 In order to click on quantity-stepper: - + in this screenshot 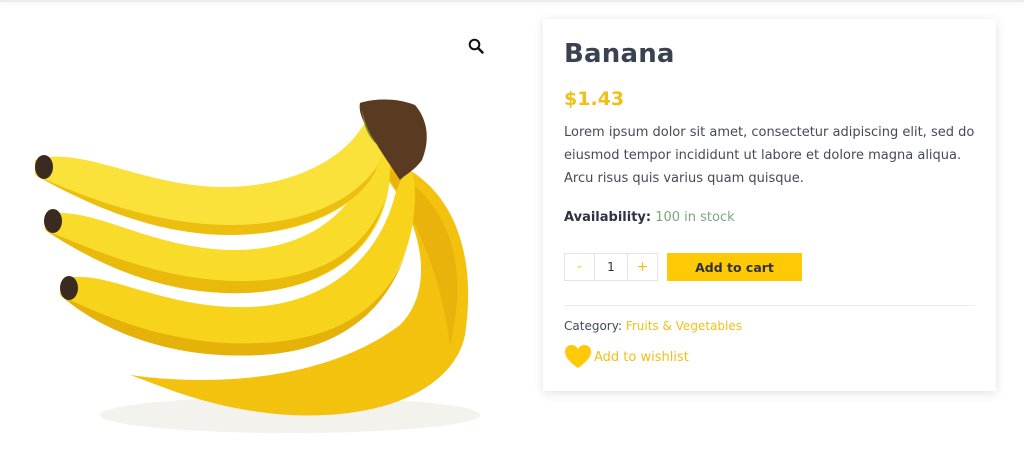, I will do `click(611, 267)`.